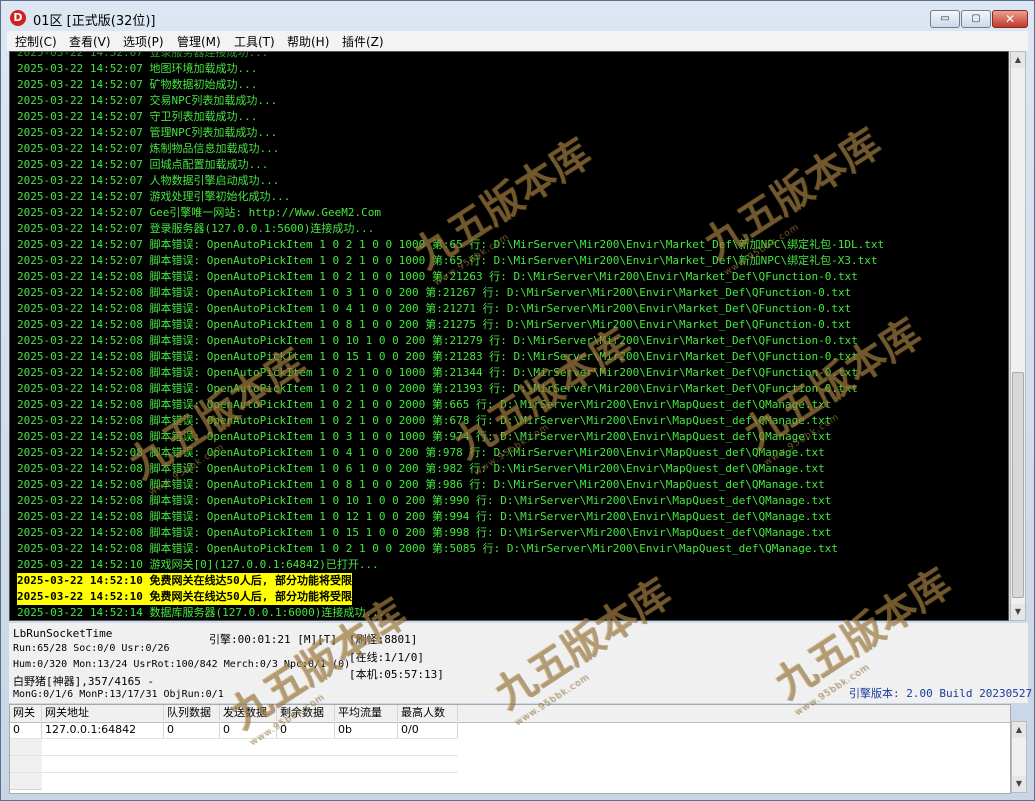 The height and width of the screenshot is (801, 1035). What do you see at coordinates (103, 730) in the screenshot?
I see `table-row-cell: 127.0.0.1:64842` at bounding box center [103, 730].